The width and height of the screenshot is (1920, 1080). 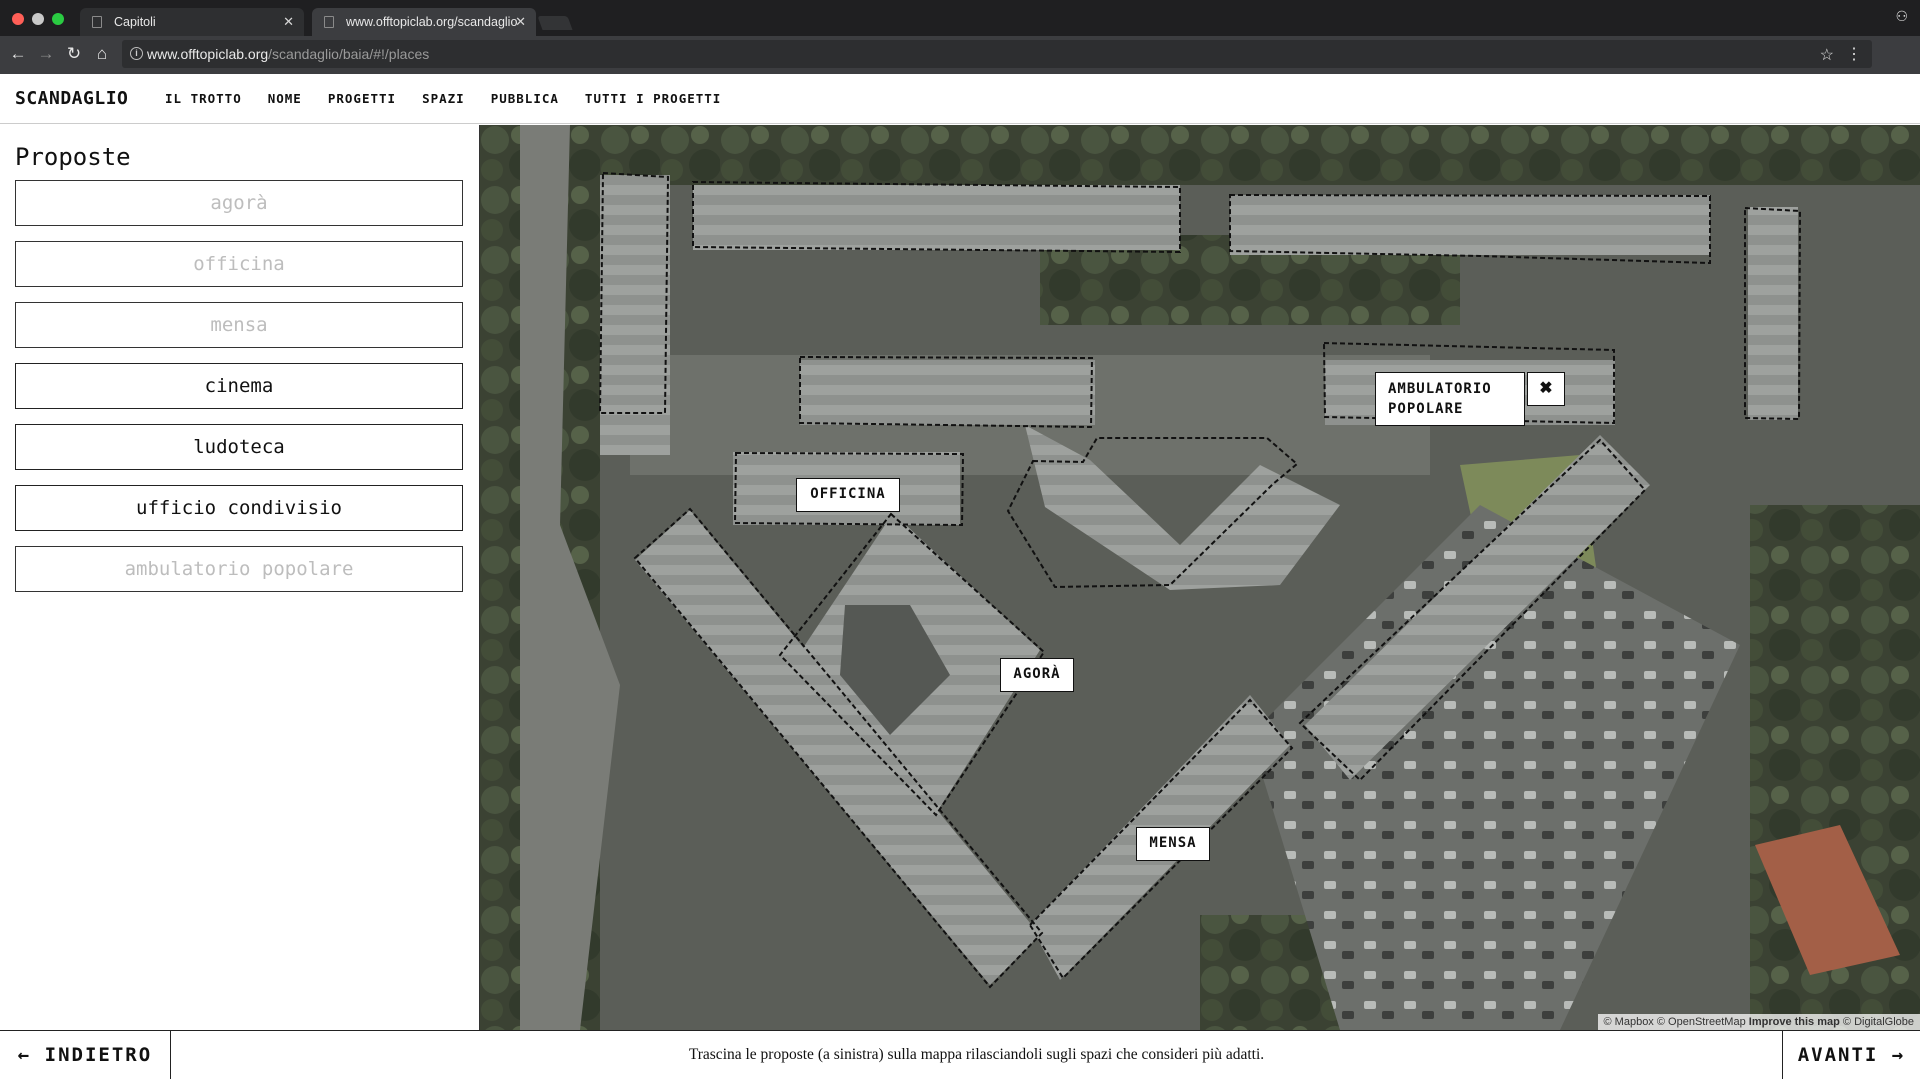 I want to click on back-button: ← INDIETRO, so click(x=85, y=1055).